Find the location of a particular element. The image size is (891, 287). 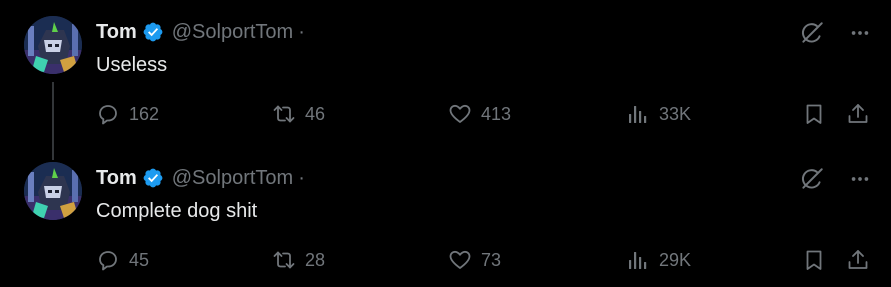

views-button: 33K is located at coordinates (658, 114).